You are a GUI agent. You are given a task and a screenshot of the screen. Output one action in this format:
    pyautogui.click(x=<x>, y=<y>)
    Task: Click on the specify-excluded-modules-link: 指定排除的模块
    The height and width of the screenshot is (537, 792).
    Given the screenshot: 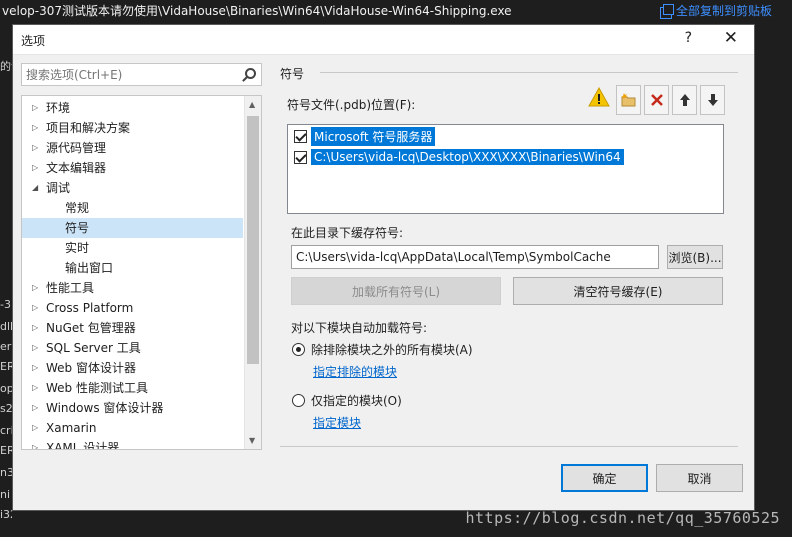 What is the action you would take?
    pyautogui.click(x=355, y=371)
    